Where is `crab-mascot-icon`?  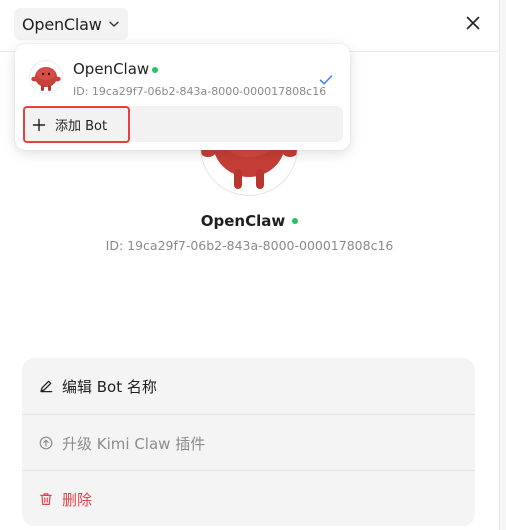
crab-mascot-icon is located at coordinates (46, 79).